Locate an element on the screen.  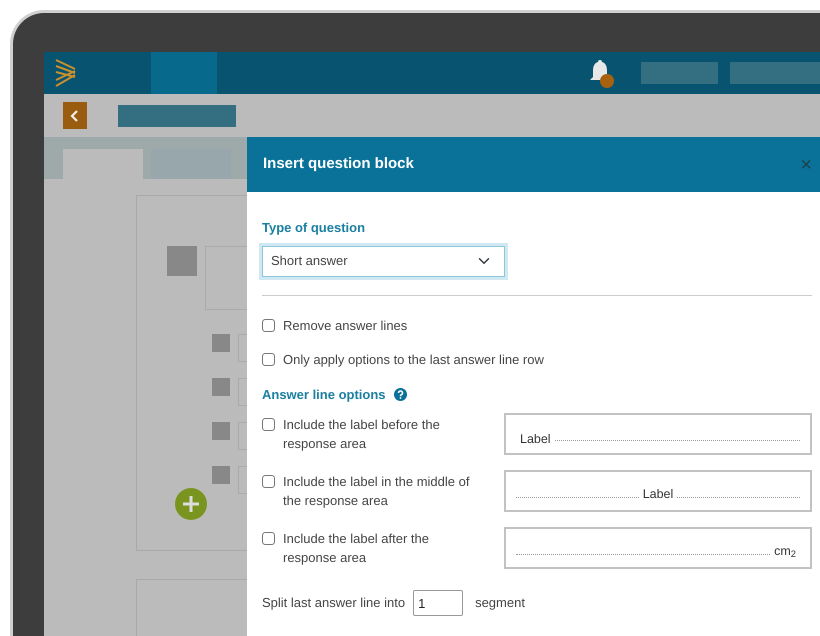
chevron-left-icon is located at coordinates (75, 116).